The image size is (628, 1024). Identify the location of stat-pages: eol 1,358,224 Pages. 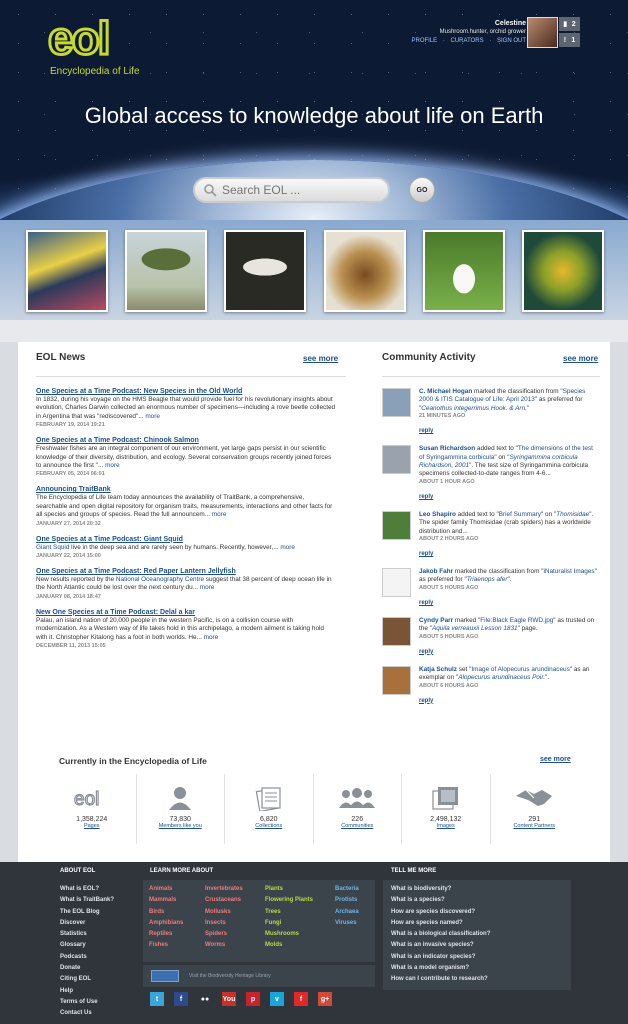
(92, 809).